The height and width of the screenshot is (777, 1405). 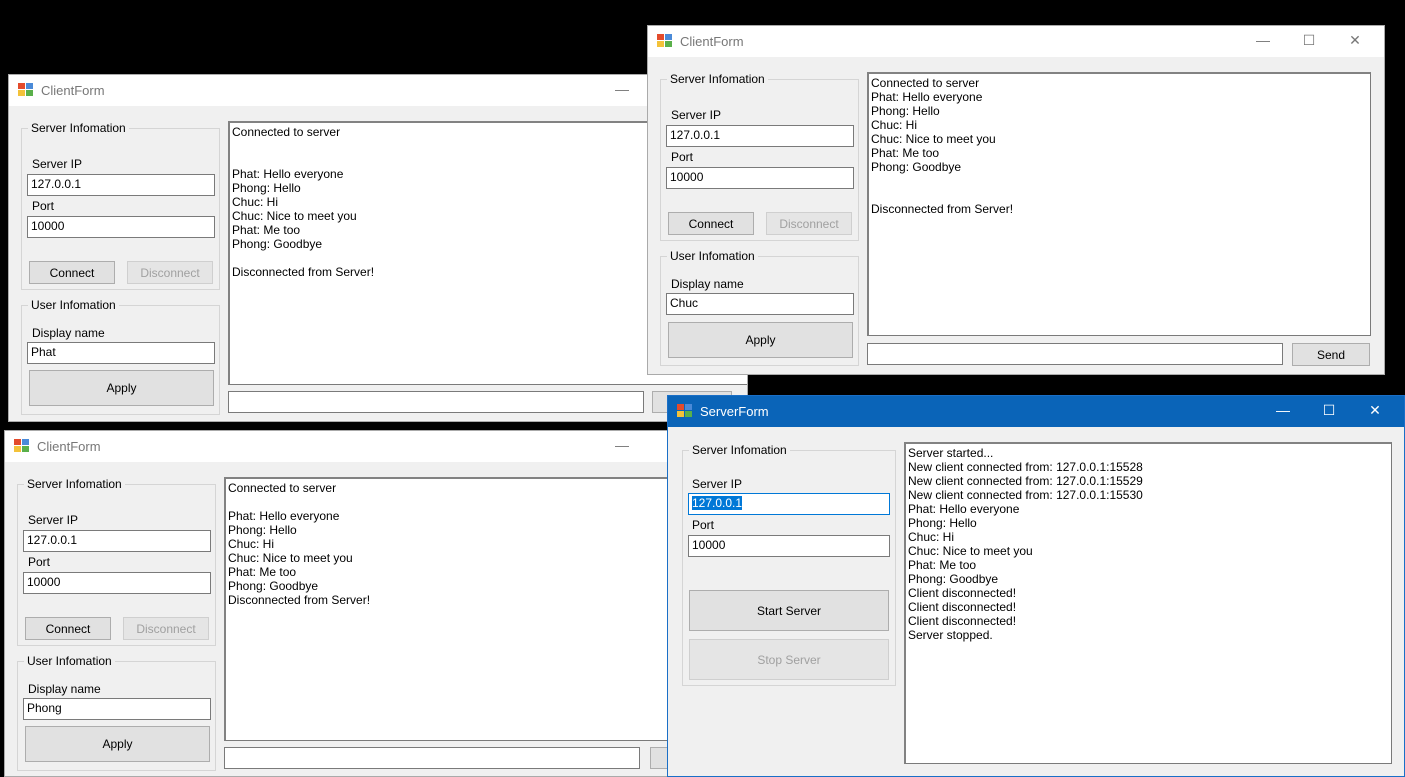 I want to click on log-line: Server stopped., so click(x=950, y=635).